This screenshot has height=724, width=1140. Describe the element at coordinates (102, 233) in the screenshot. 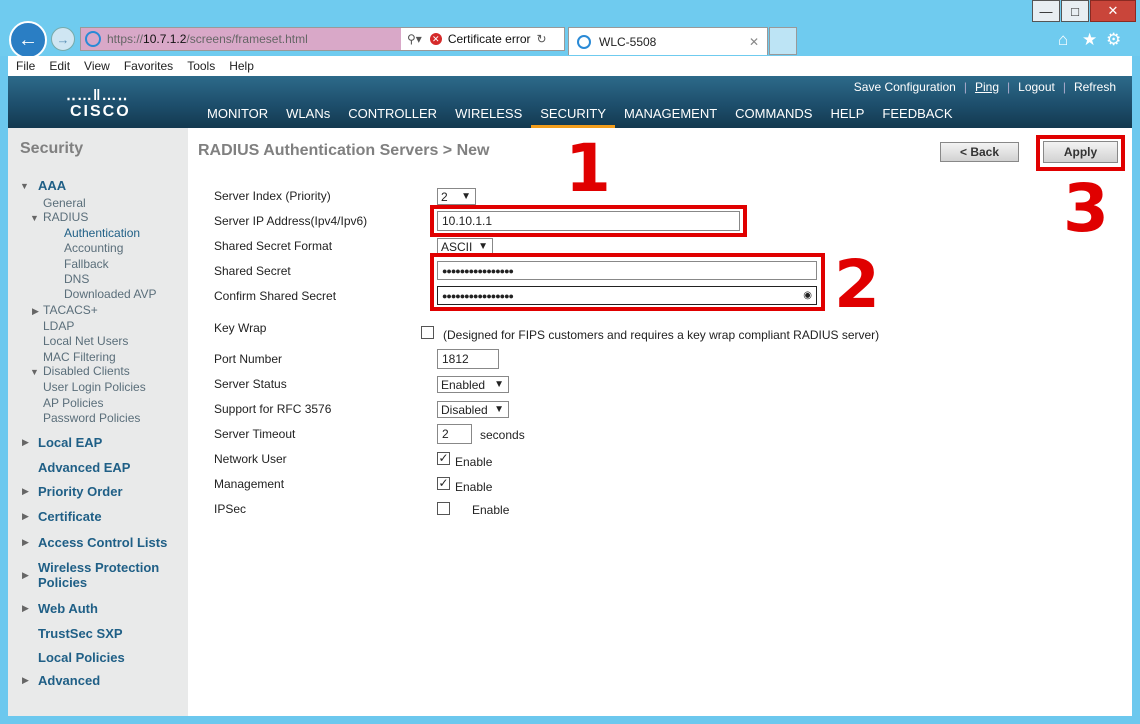

I see `sidebar-item-authentication: Authentication` at that location.